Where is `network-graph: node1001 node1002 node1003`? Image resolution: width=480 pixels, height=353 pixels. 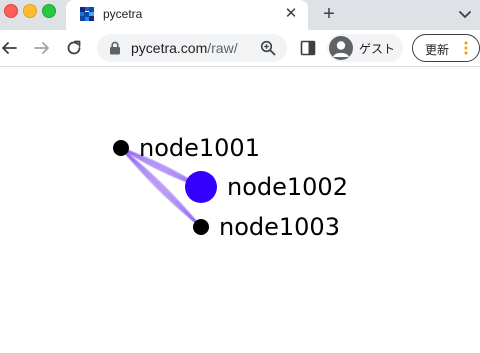
network-graph: node1001 node1002 node1003 is located at coordinates (230, 187).